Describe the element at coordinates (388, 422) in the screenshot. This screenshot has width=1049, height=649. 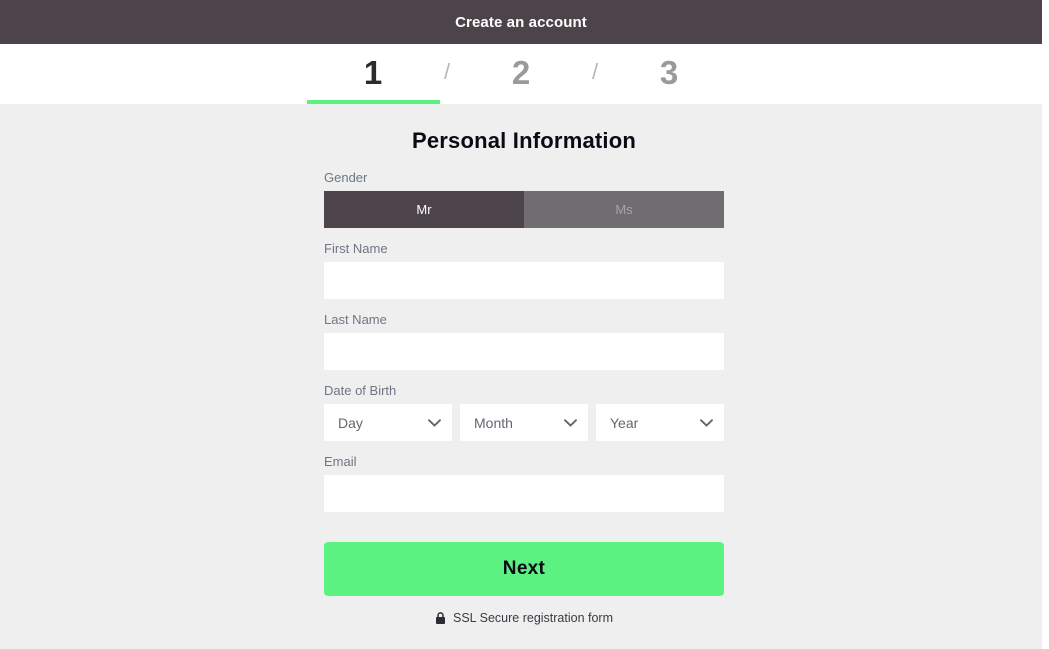
I see `day-select: Day` at that location.